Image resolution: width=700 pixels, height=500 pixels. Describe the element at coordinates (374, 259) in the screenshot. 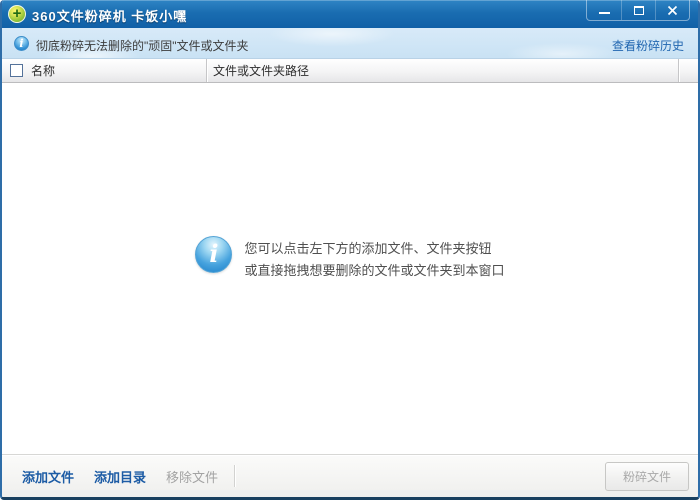

I see `empty-state-text: 您可以点击左下方的添加文件、文件夹按钮 或直接拖拽想要删除的文件或文件夹到本窗口` at that location.